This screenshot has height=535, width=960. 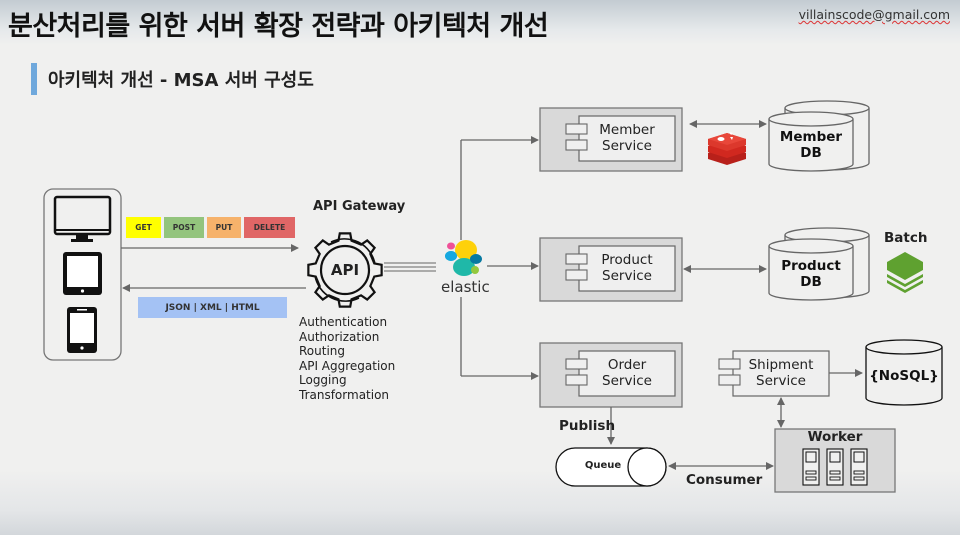 What do you see at coordinates (82, 330) in the screenshot?
I see `smartphone-icon` at bounding box center [82, 330].